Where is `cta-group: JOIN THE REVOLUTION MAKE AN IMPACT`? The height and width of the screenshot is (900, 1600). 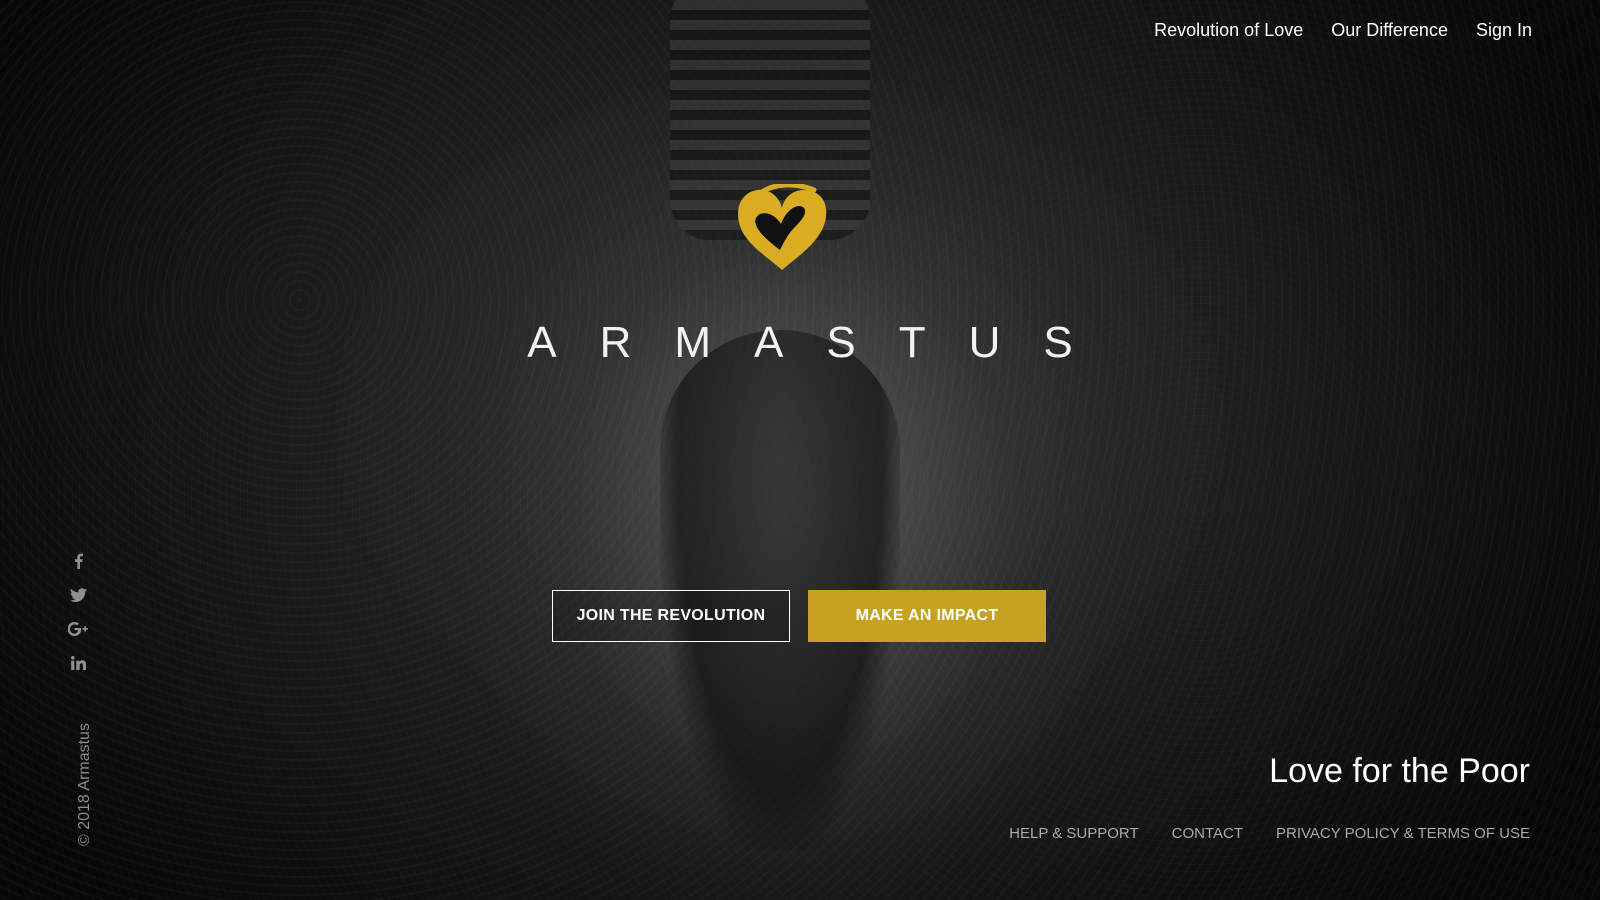 cta-group: JOIN THE REVOLUTION MAKE AN IMPACT is located at coordinates (799, 616).